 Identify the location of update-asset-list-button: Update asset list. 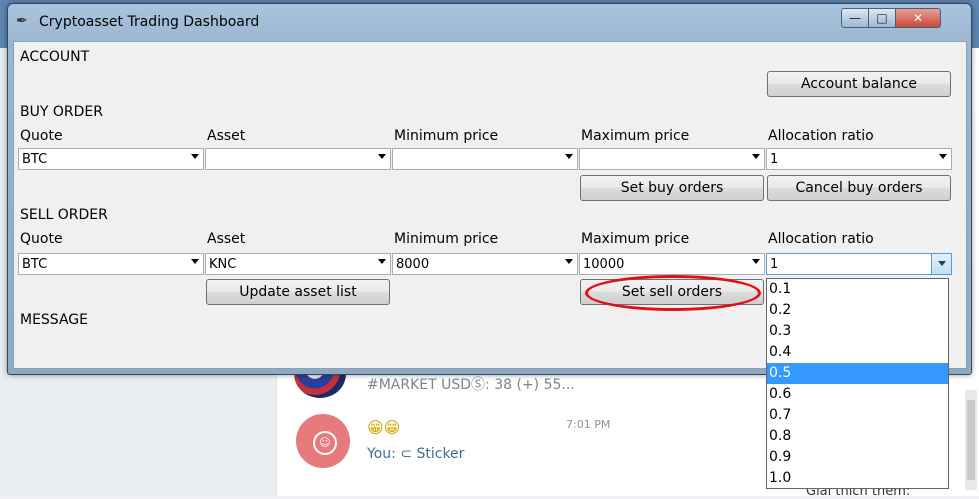
(298, 292).